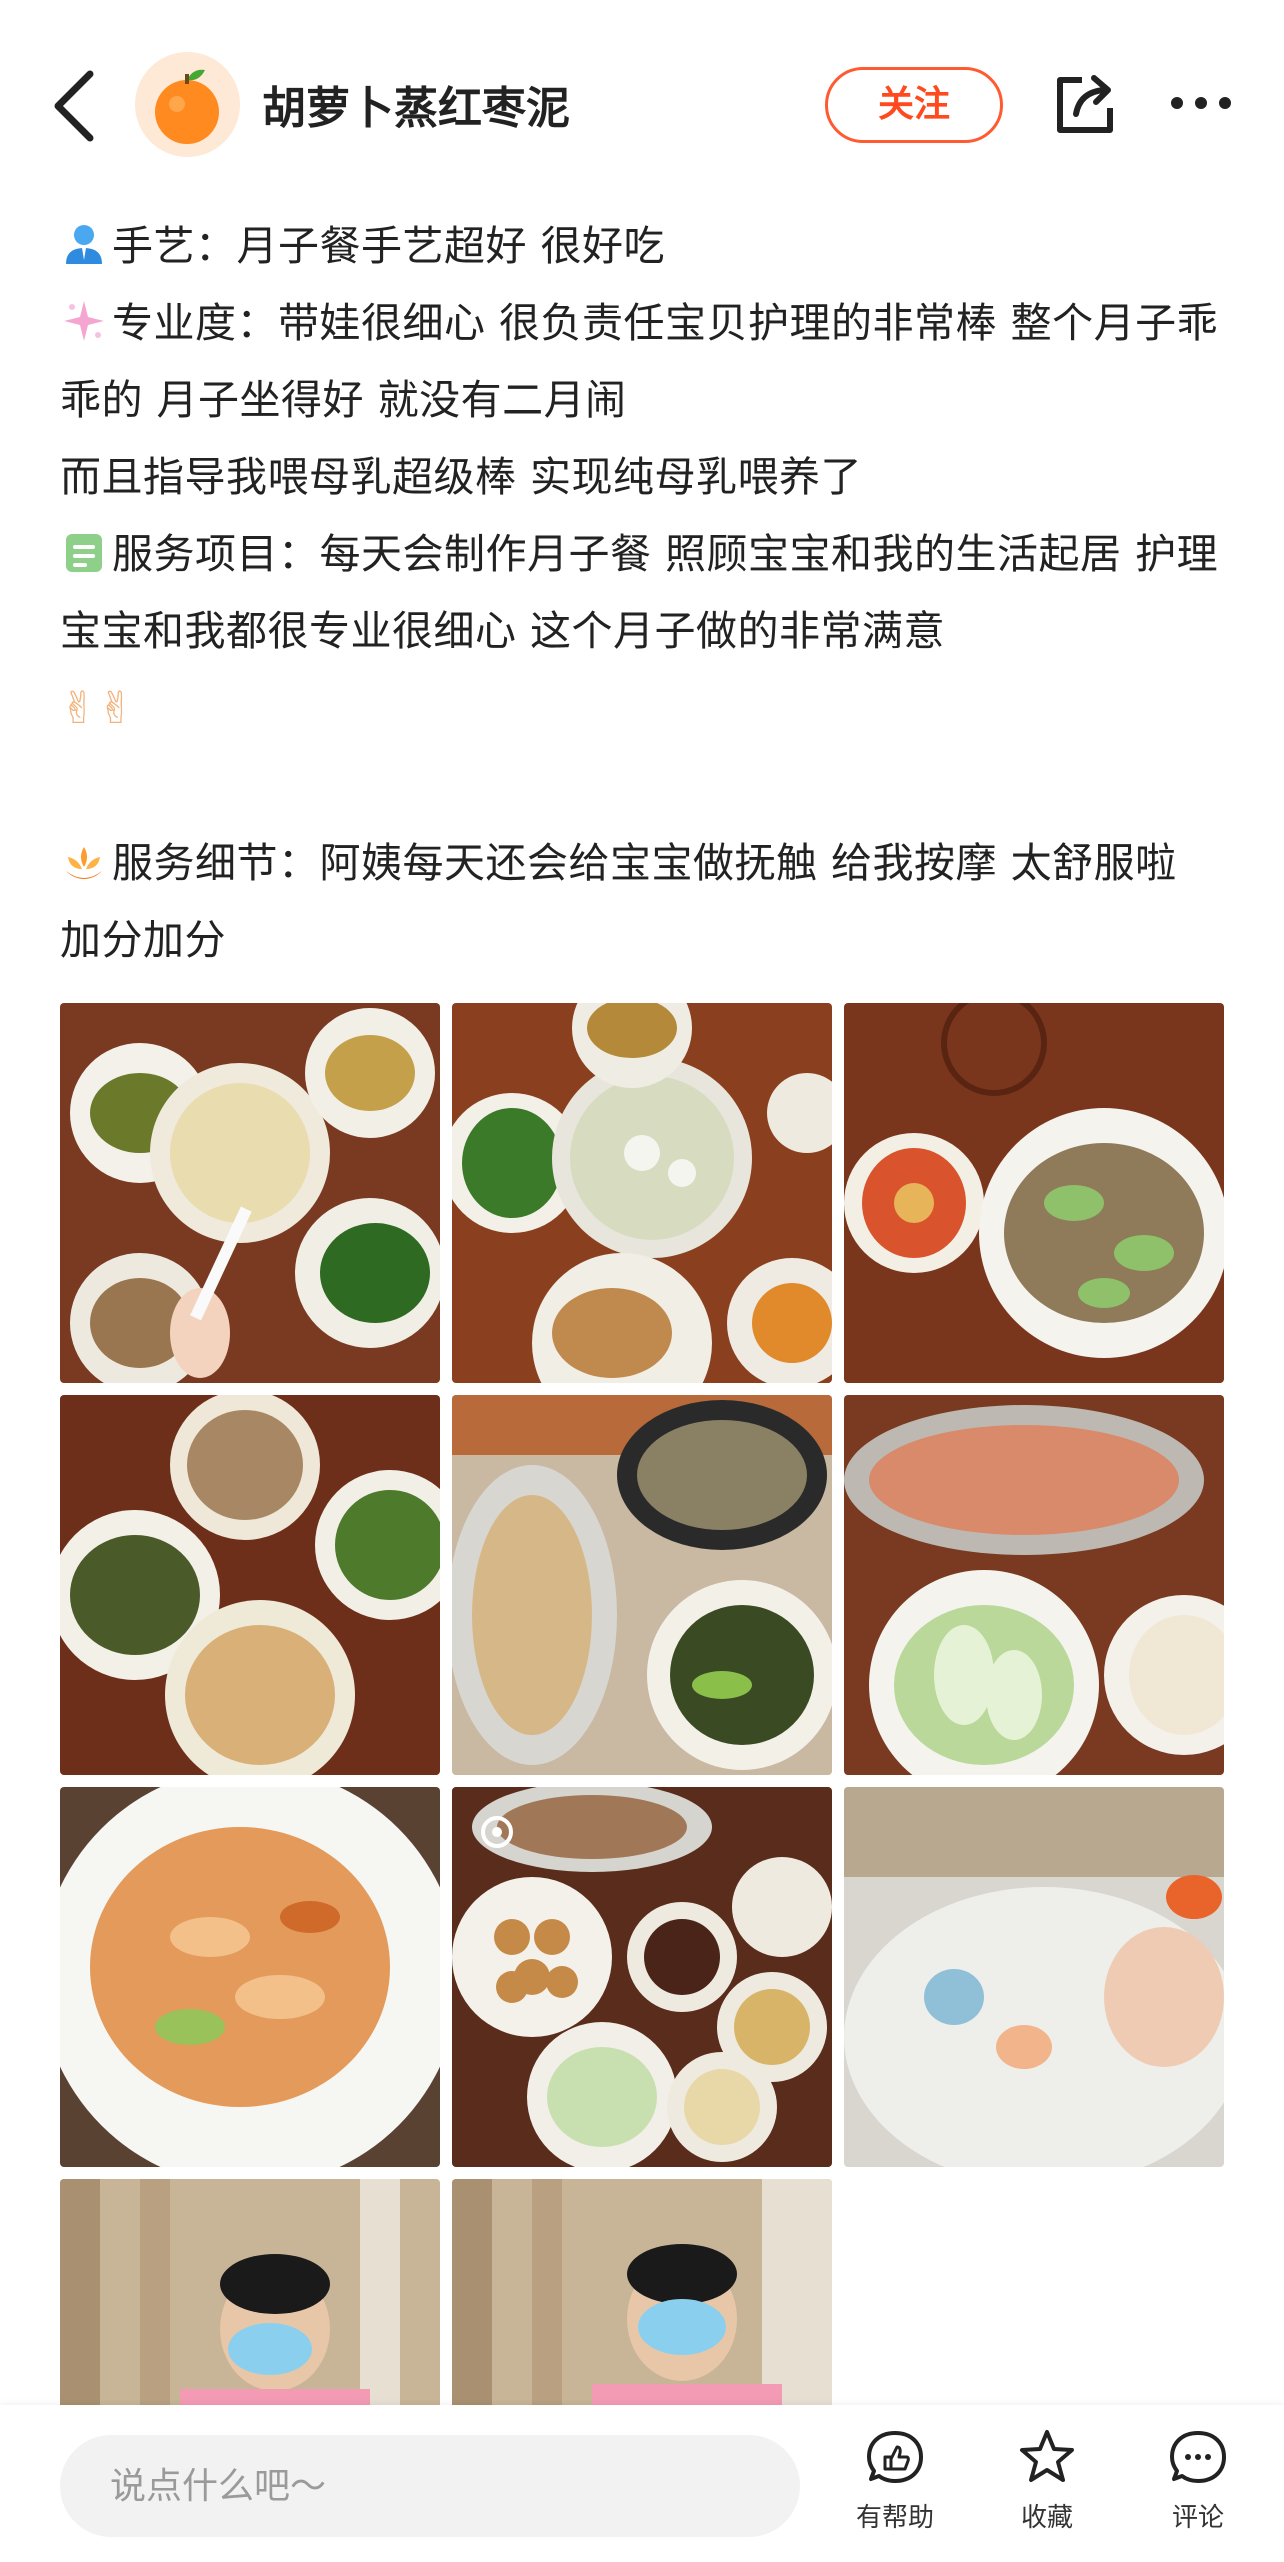 This screenshot has width=1284, height=2562. I want to click on helpful-label: 有帮助, so click(894, 2518).